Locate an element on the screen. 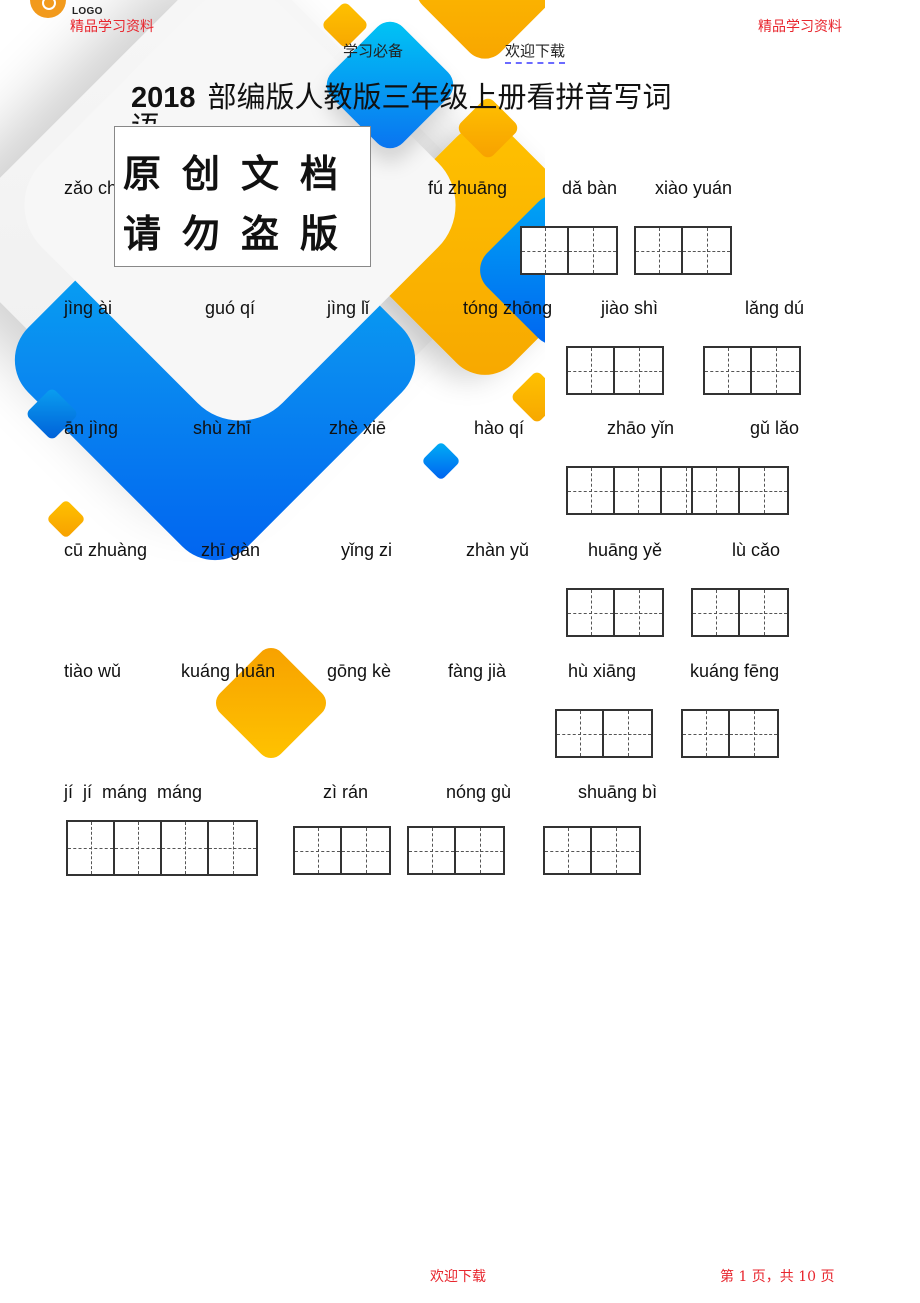  pinyin-prompt: zhī gàn is located at coordinates (231, 550).